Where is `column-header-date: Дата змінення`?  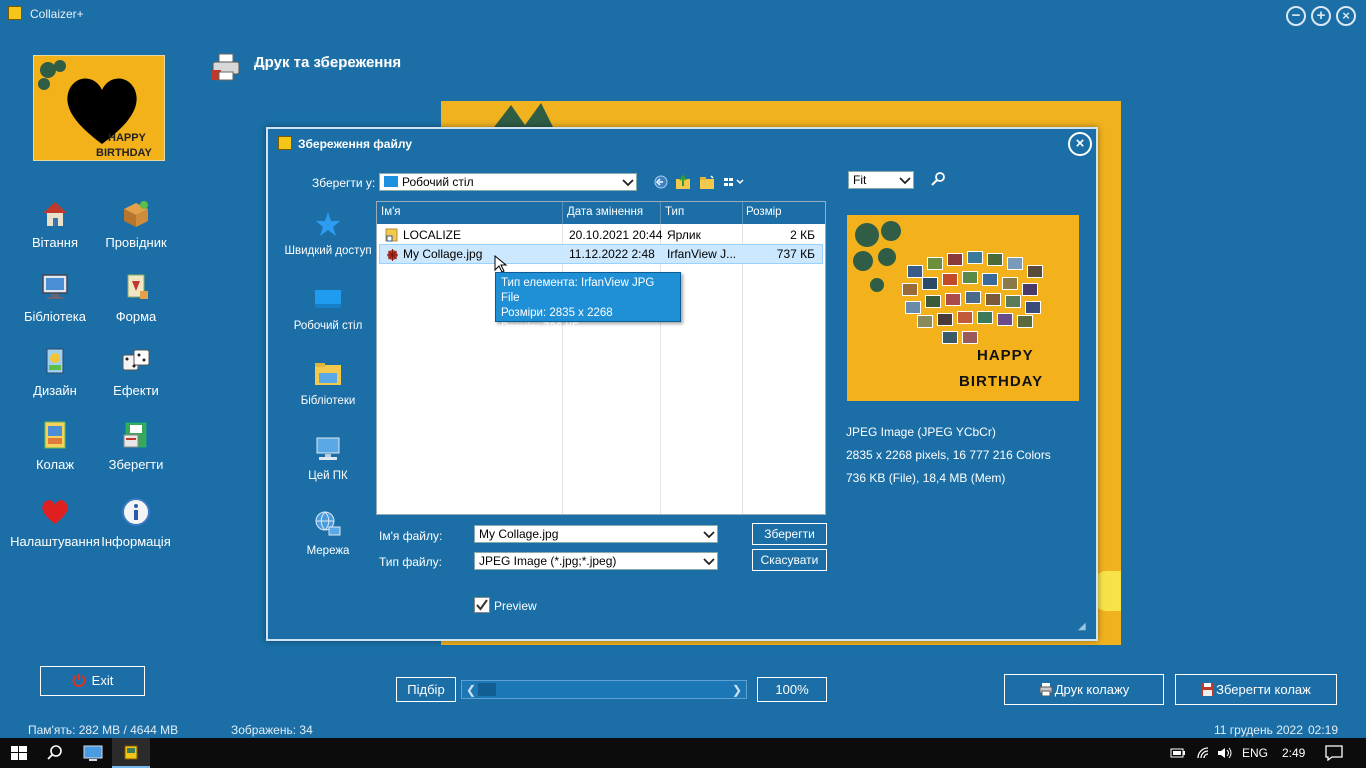
column-header-date: Дата змінення is located at coordinates (605, 212).